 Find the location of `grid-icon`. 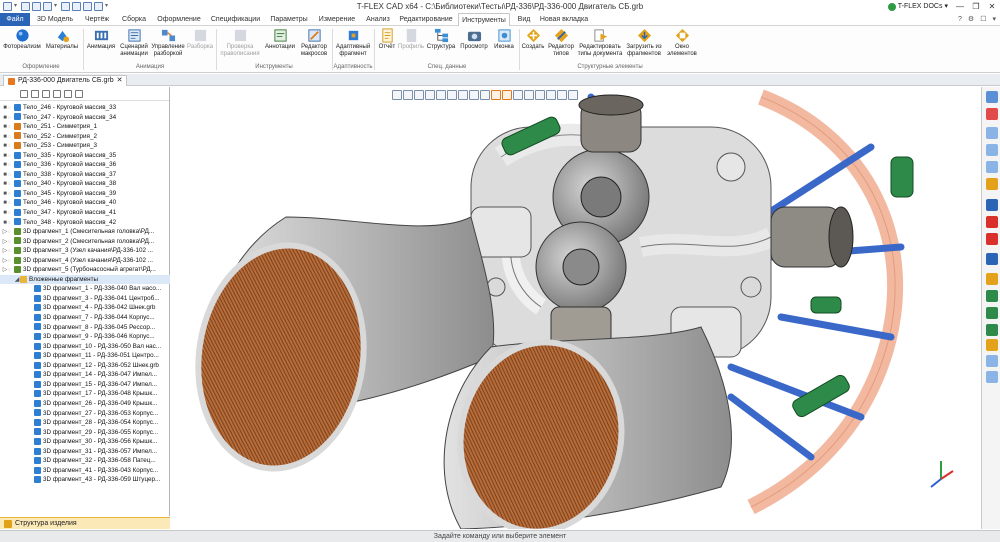

grid-icon is located at coordinates (452, 95).